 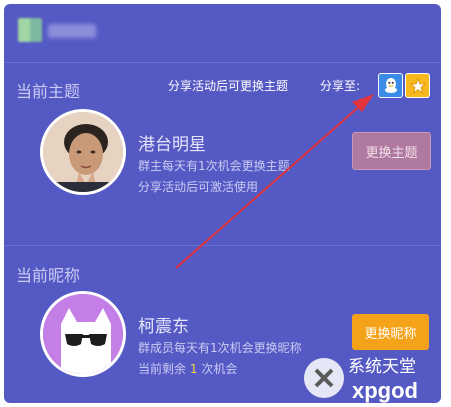 What do you see at coordinates (163, 326) in the screenshot?
I see `nickname-text: 柯震东` at bounding box center [163, 326].